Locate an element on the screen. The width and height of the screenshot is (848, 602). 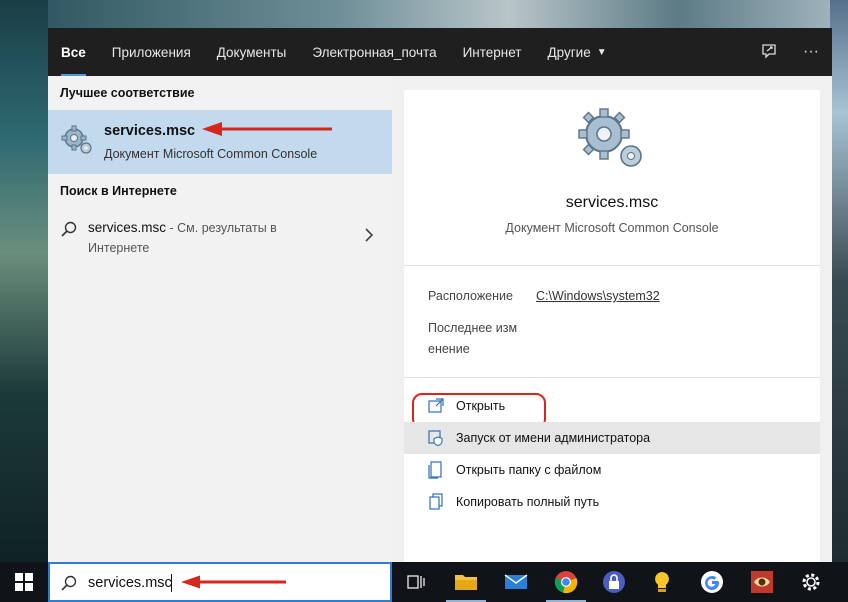
file-explorer-icon is located at coordinates (466, 582).